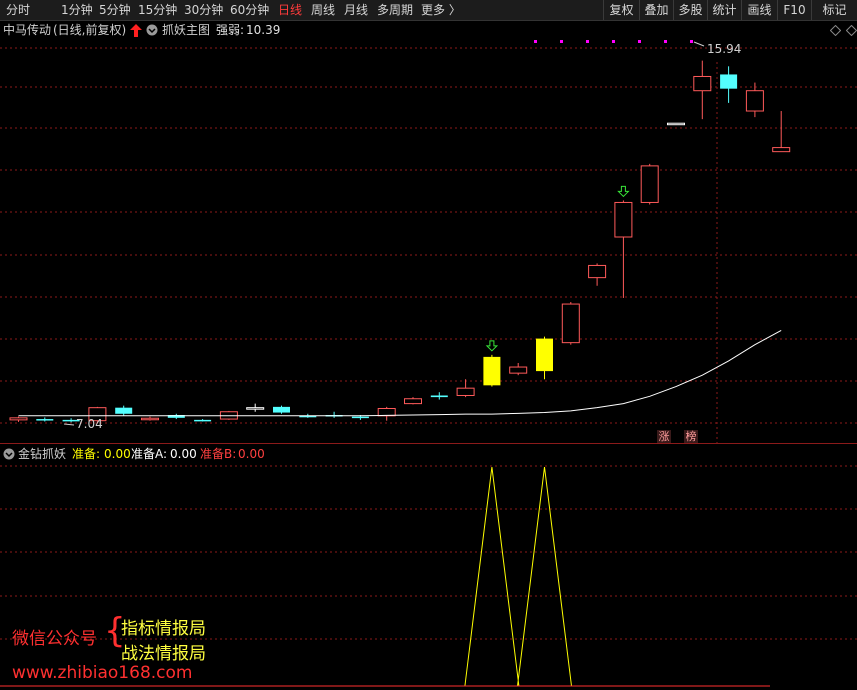  What do you see at coordinates (691, 436) in the screenshot?
I see `ranking-badge: 榜` at bounding box center [691, 436].